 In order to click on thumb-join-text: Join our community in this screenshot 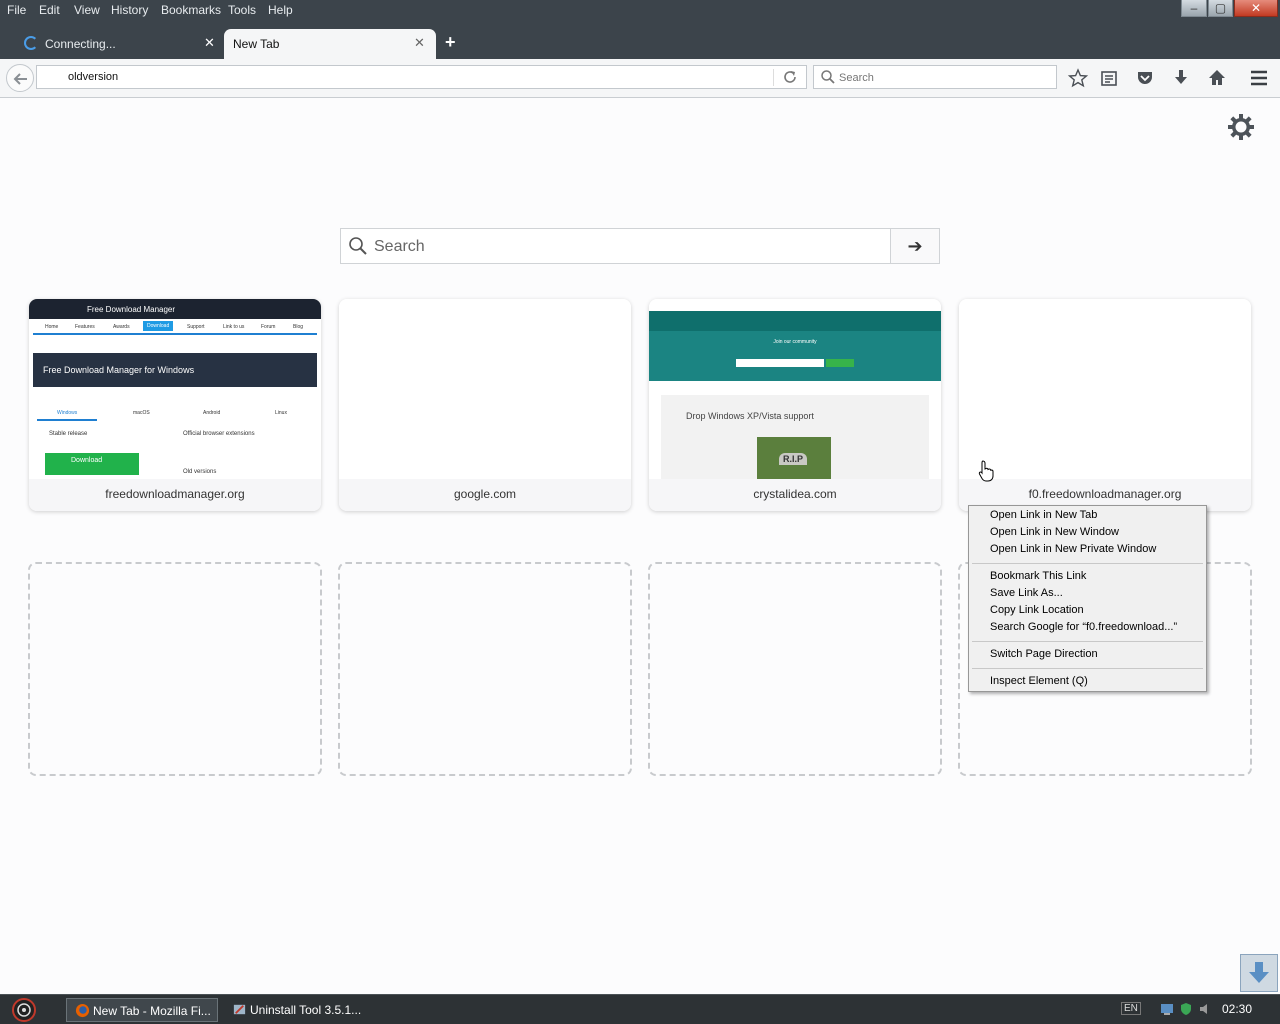, I will do `click(795, 342)`.